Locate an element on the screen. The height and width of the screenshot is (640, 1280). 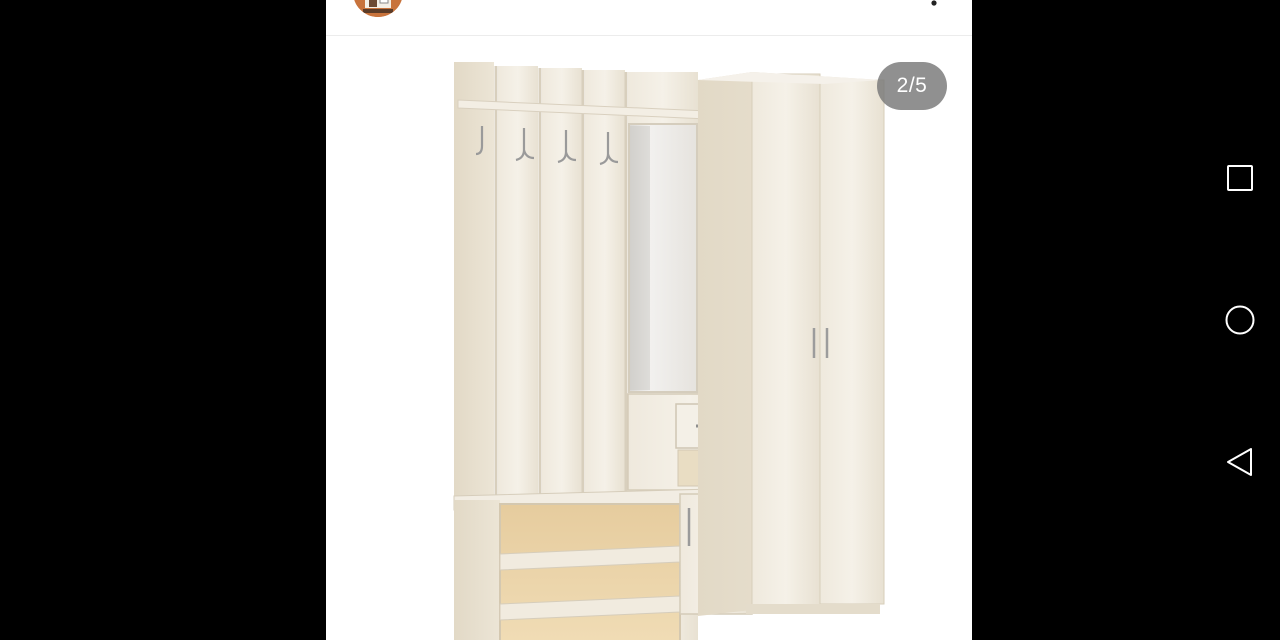
square-icon is located at coordinates (1240, 178).